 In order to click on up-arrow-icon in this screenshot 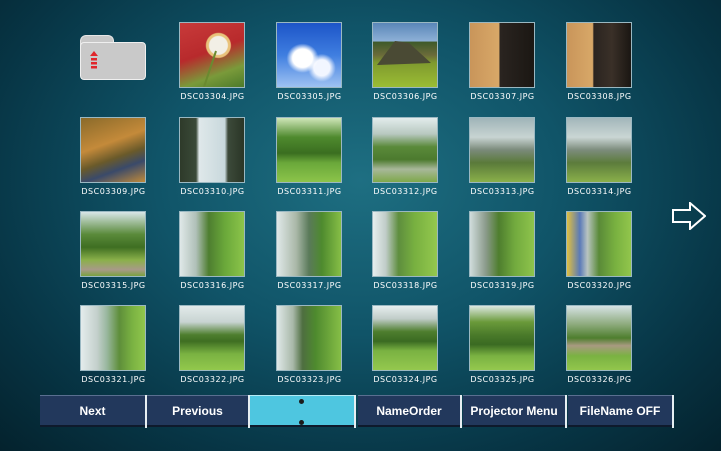, I will do `click(94, 60)`.